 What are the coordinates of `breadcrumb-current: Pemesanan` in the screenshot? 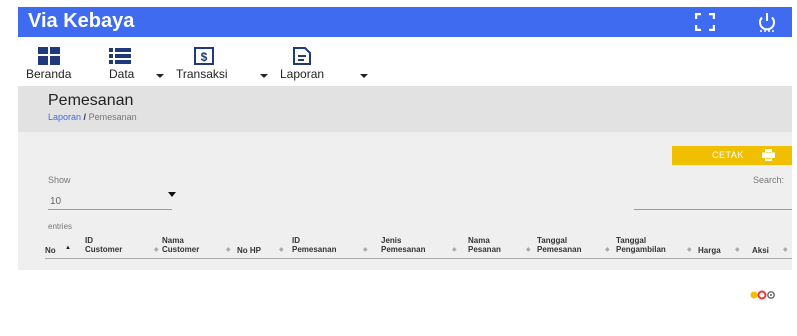 It's located at (112, 117).